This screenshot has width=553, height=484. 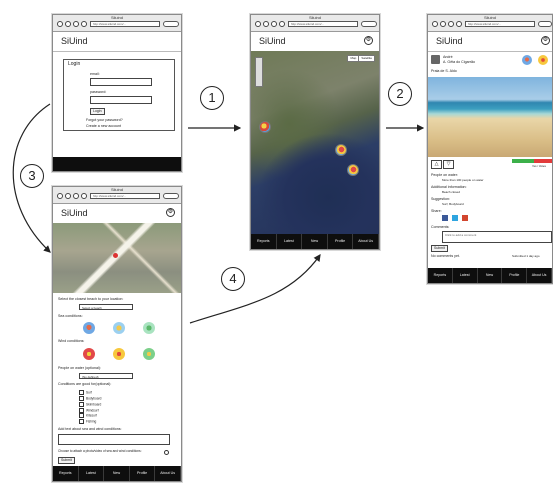 I want to click on activity-option: Fishing, so click(x=90, y=422).